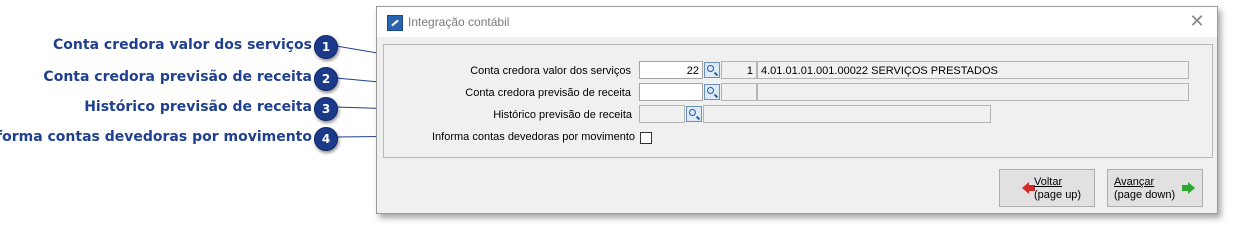 This screenshot has height=250, width=1238. Describe the element at coordinates (847, 114) in the screenshot. I see `historico-previsao-description` at that location.